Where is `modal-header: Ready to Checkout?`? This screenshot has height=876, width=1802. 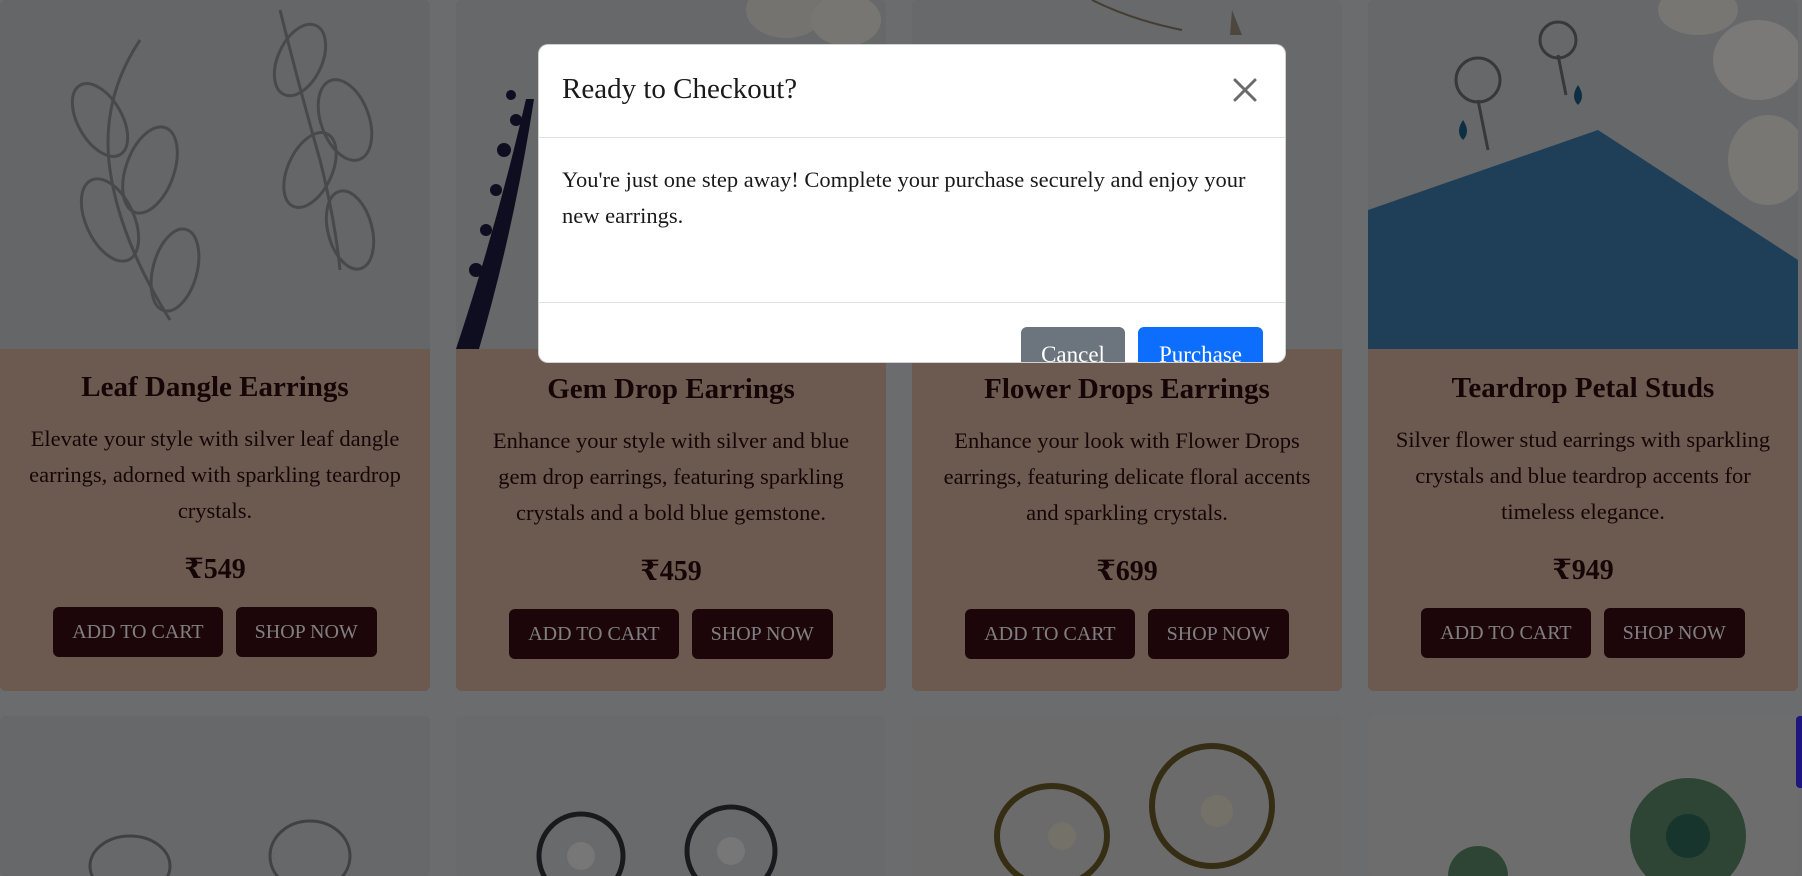 modal-header: Ready to Checkout? is located at coordinates (912, 91).